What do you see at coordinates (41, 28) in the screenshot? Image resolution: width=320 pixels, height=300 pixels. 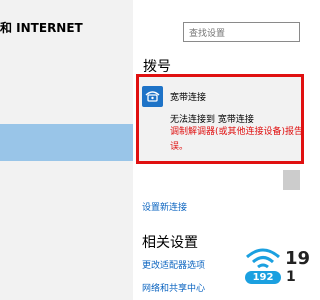 I see `page-header-title: 和 INTERNET` at bounding box center [41, 28].